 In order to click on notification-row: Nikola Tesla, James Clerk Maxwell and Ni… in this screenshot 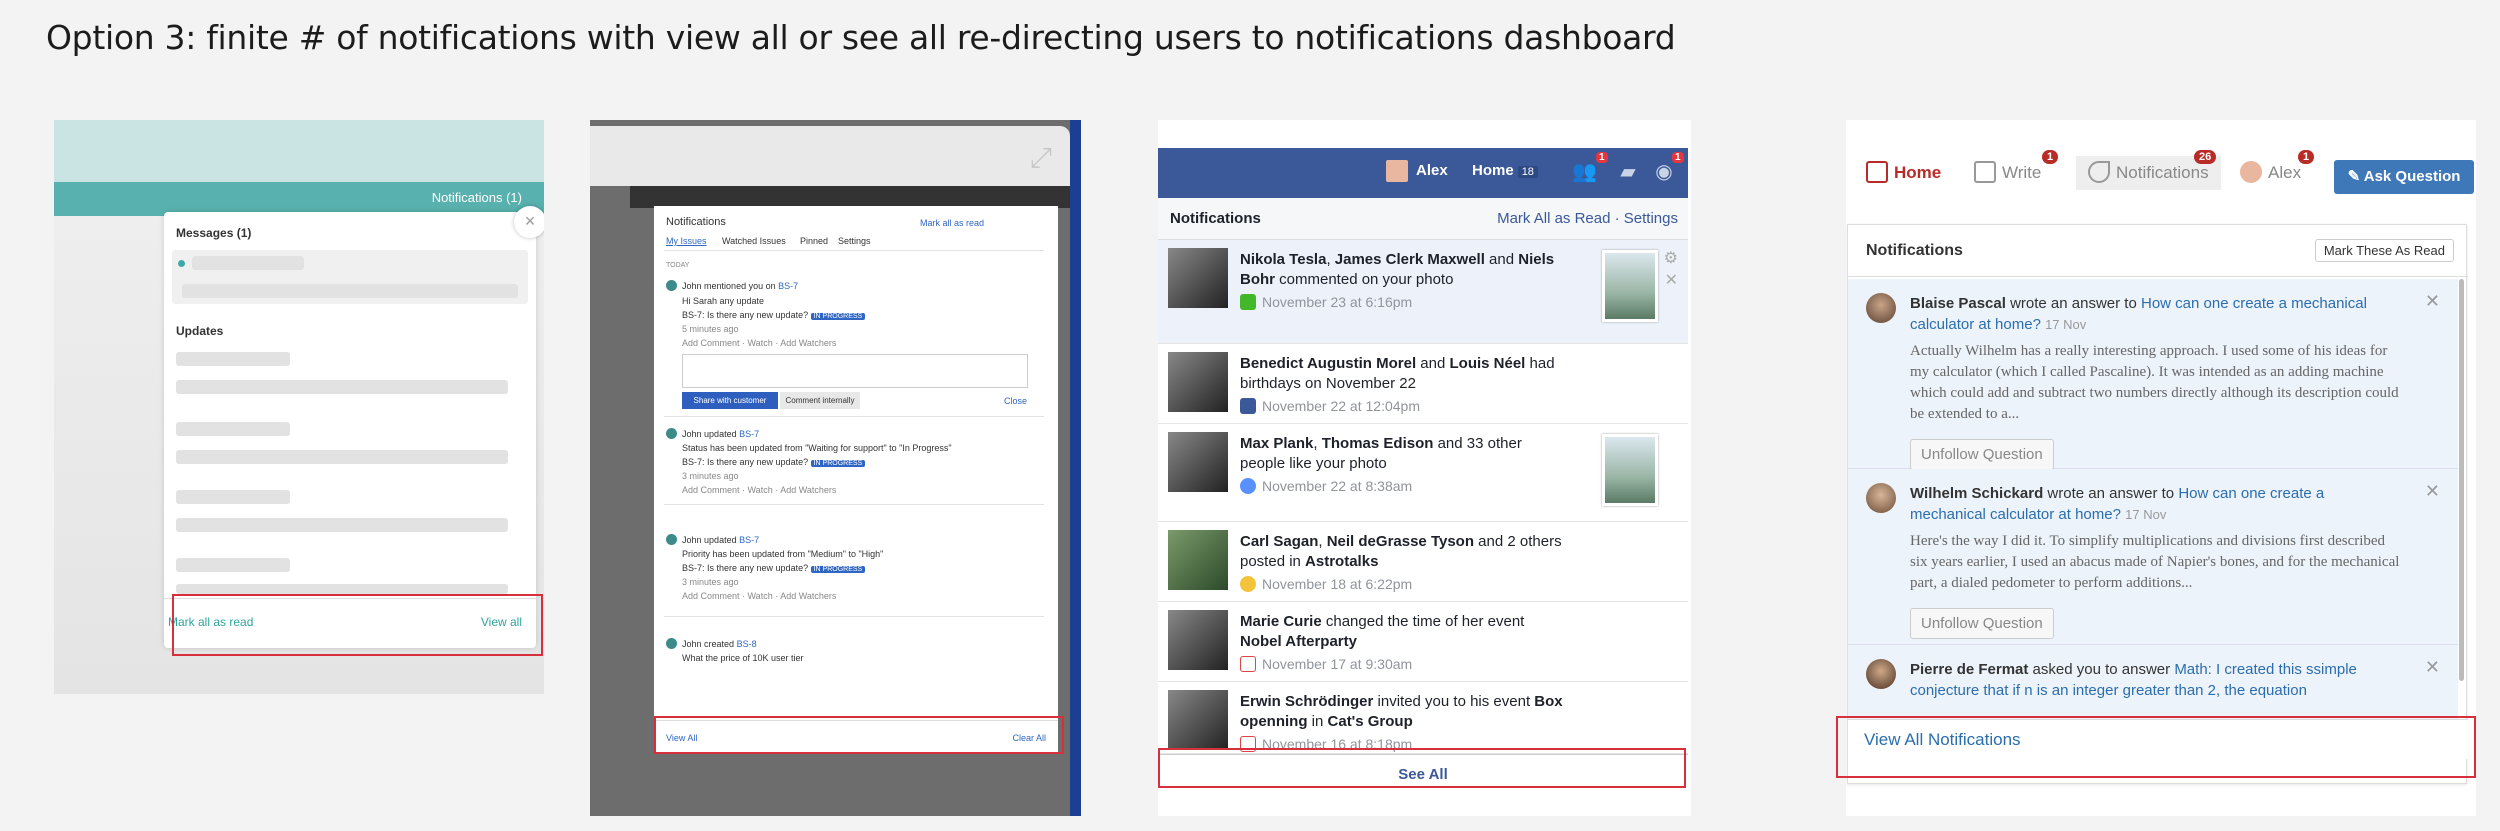, I will do `click(1423, 292)`.